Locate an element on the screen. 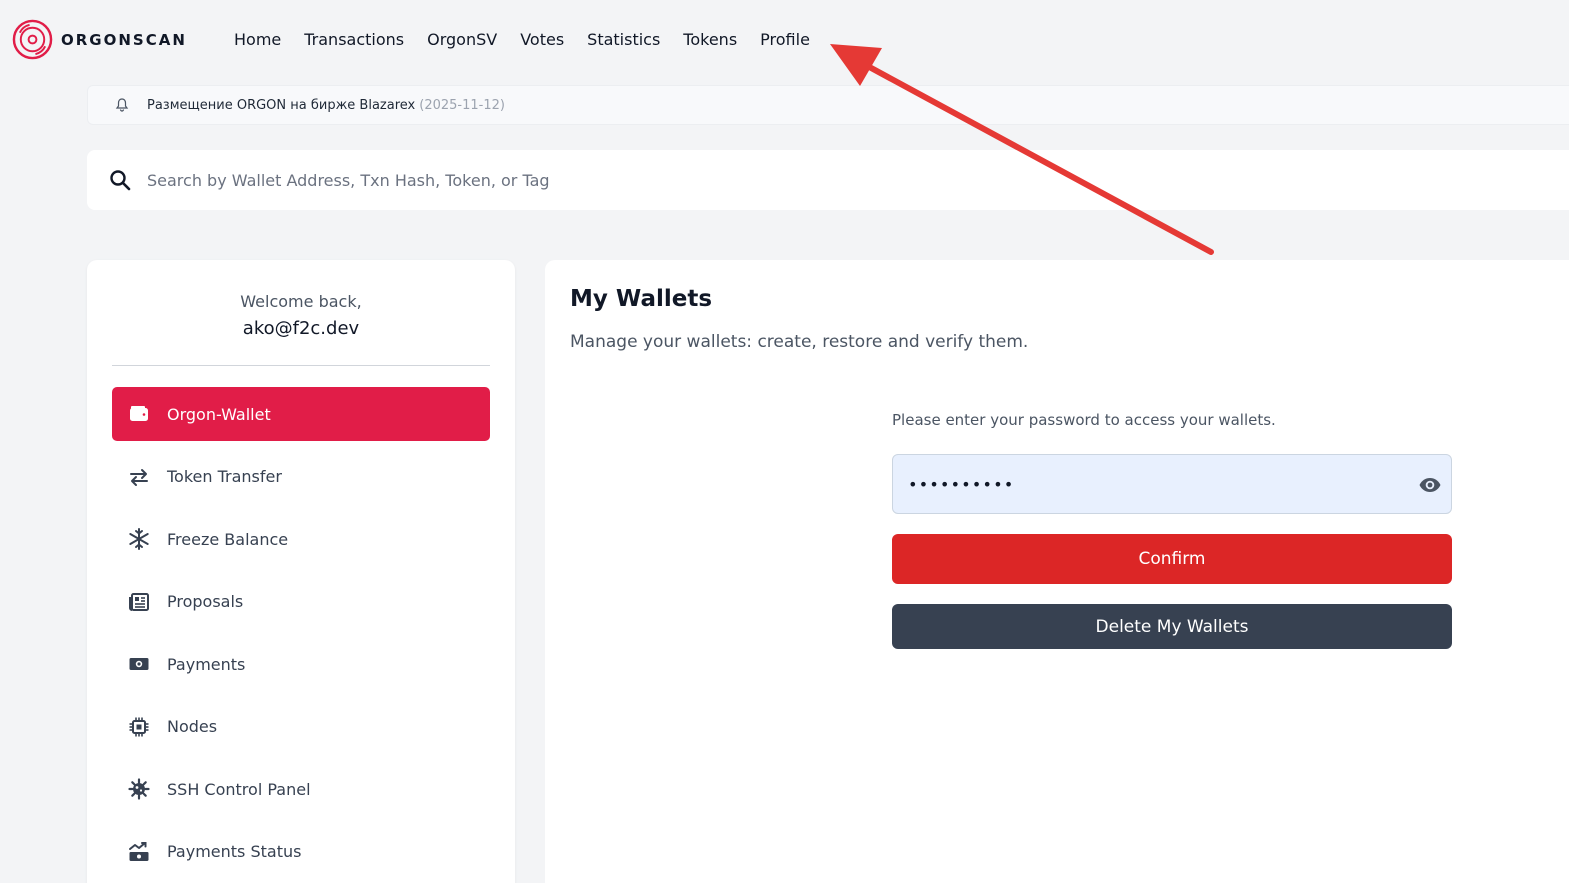  confirm-button: Confirm is located at coordinates (1172, 559).